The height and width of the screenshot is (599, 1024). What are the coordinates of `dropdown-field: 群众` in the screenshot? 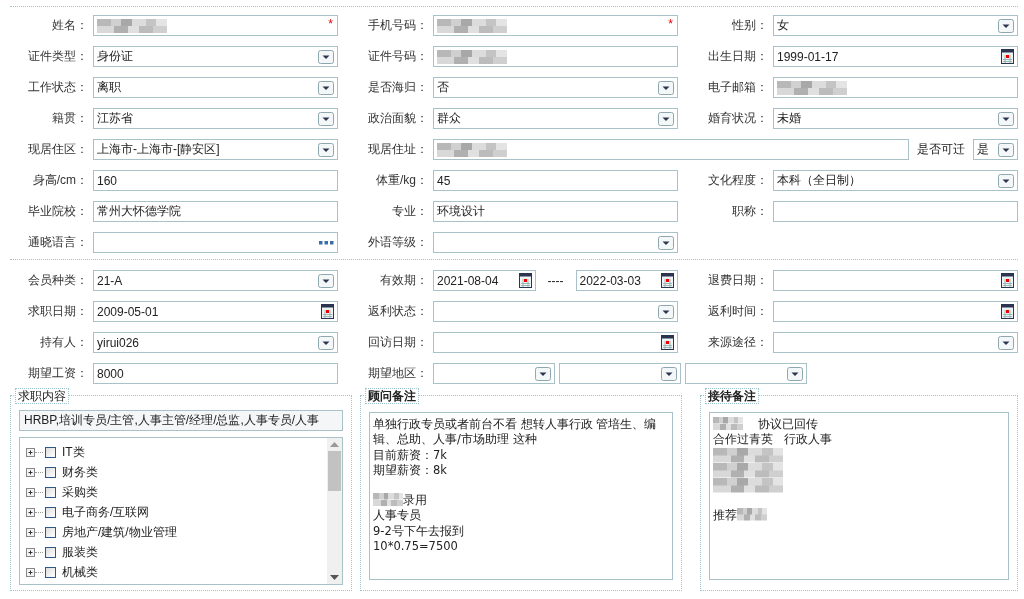 It's located at (555, 118).